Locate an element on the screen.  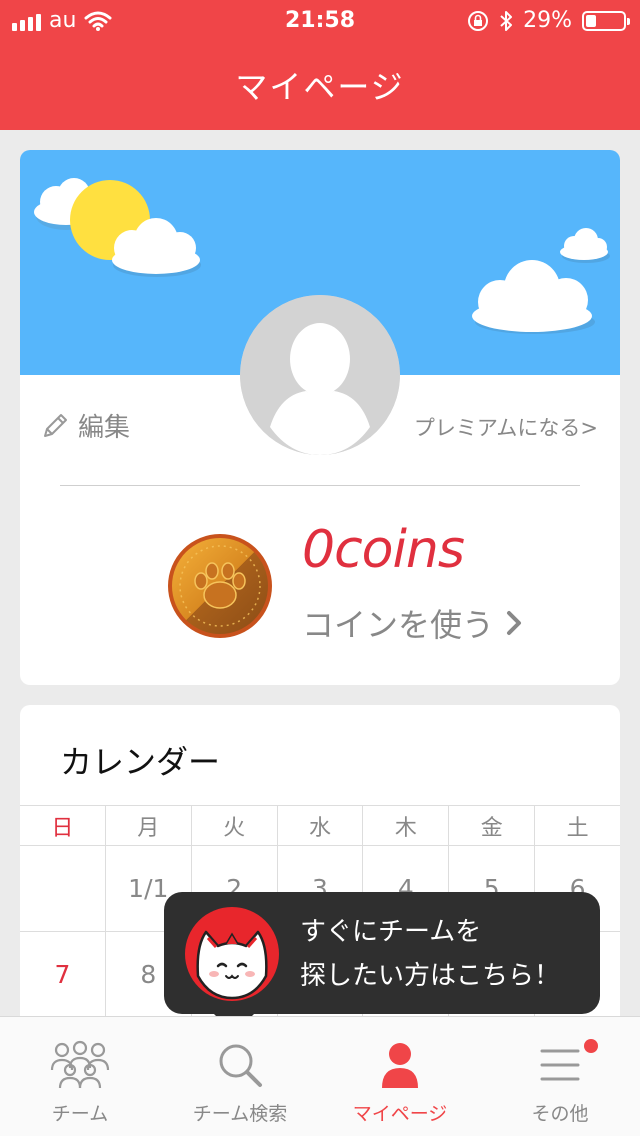
tab-mypage: マイページ is located at coordinates (400, 1076).